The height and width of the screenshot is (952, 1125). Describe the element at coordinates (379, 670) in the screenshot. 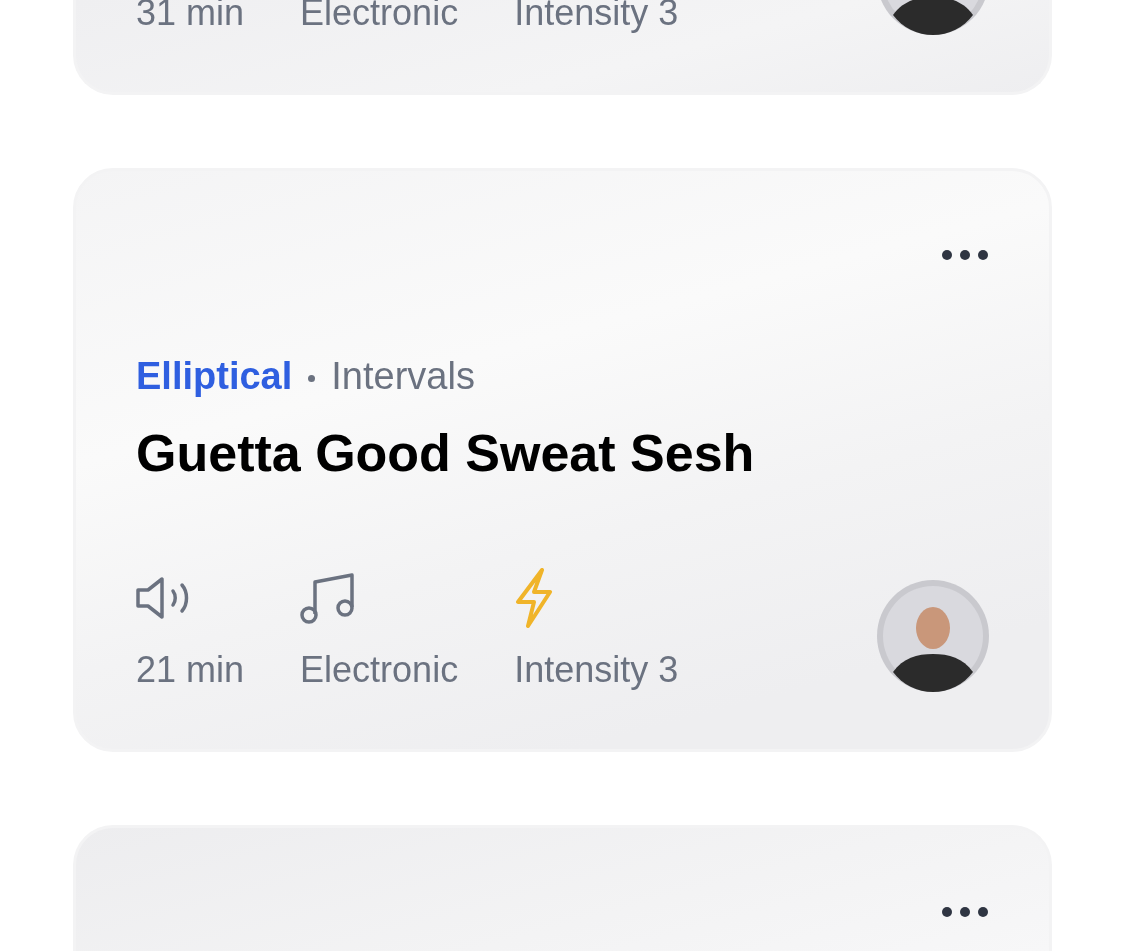

I see `stat-label: Electronic` at that location.